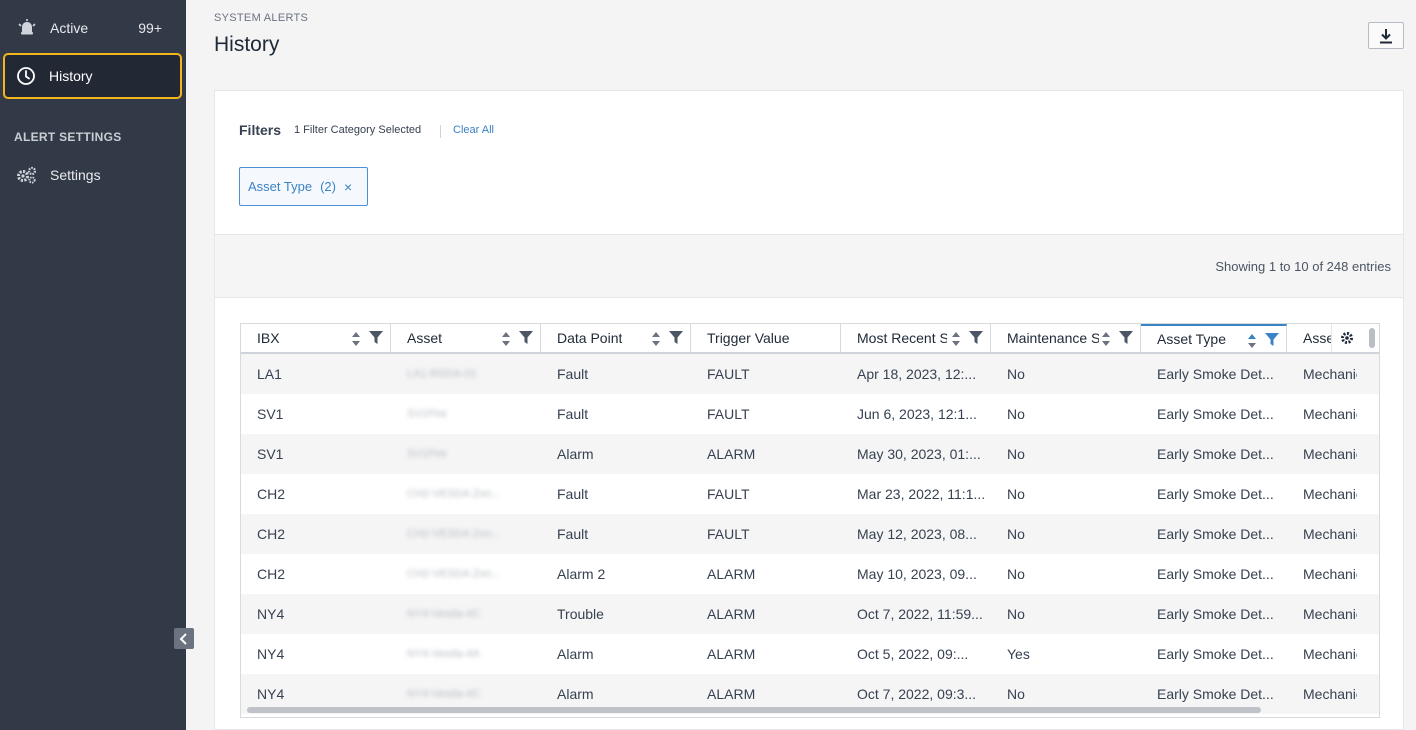 The width and height of the screenshot is (1416, 730). Describe the element at coordinates (75, 175) in the screenshot. I see `sidebar-item-label: Settings` at that location.